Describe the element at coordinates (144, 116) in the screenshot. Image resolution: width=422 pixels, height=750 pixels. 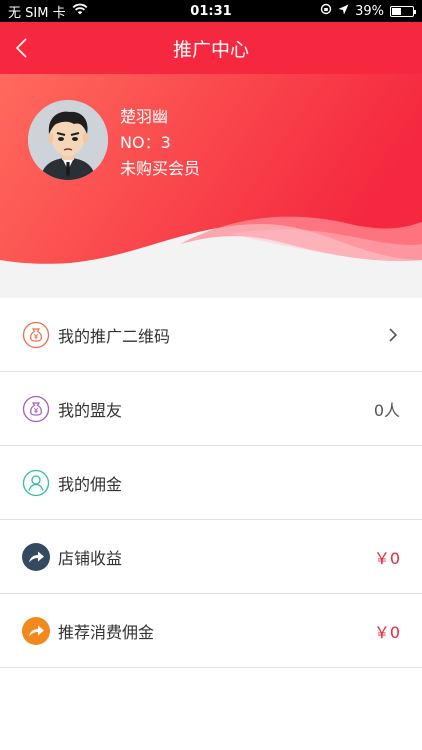
I see `user-name: 楚羽幽` at that location.